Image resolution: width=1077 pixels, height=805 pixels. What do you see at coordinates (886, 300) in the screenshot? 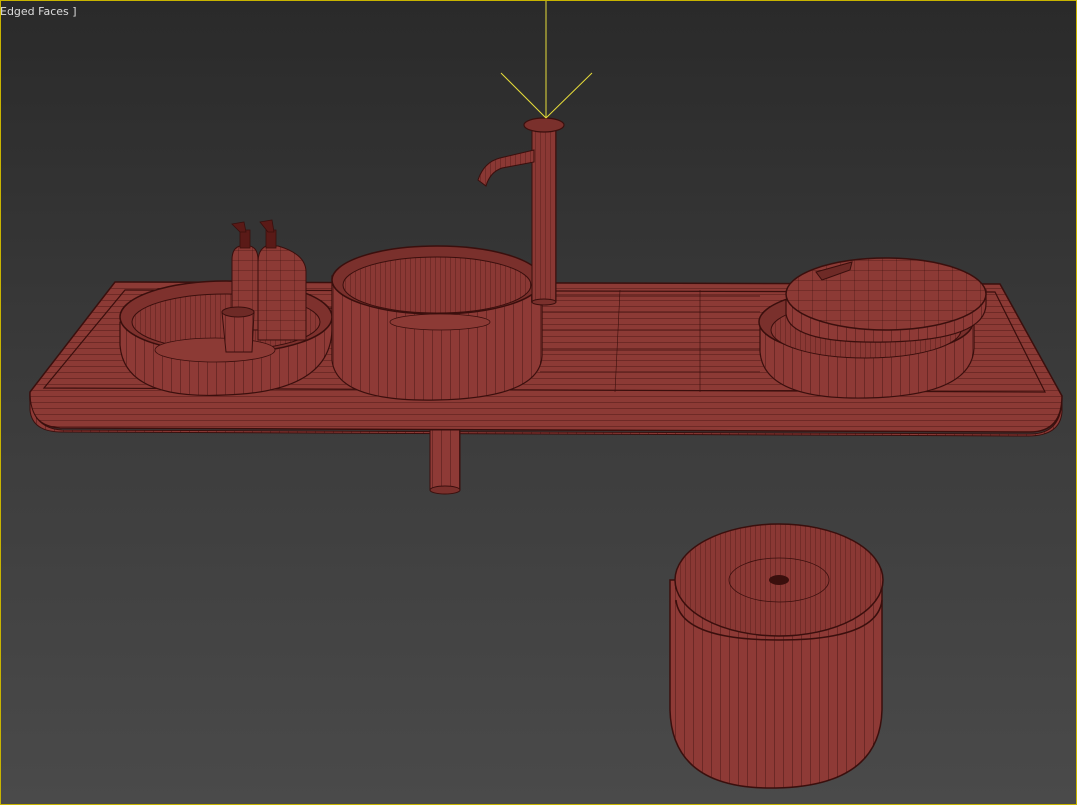
I see `right-bowl-lid` at bounding box center [886, 300].